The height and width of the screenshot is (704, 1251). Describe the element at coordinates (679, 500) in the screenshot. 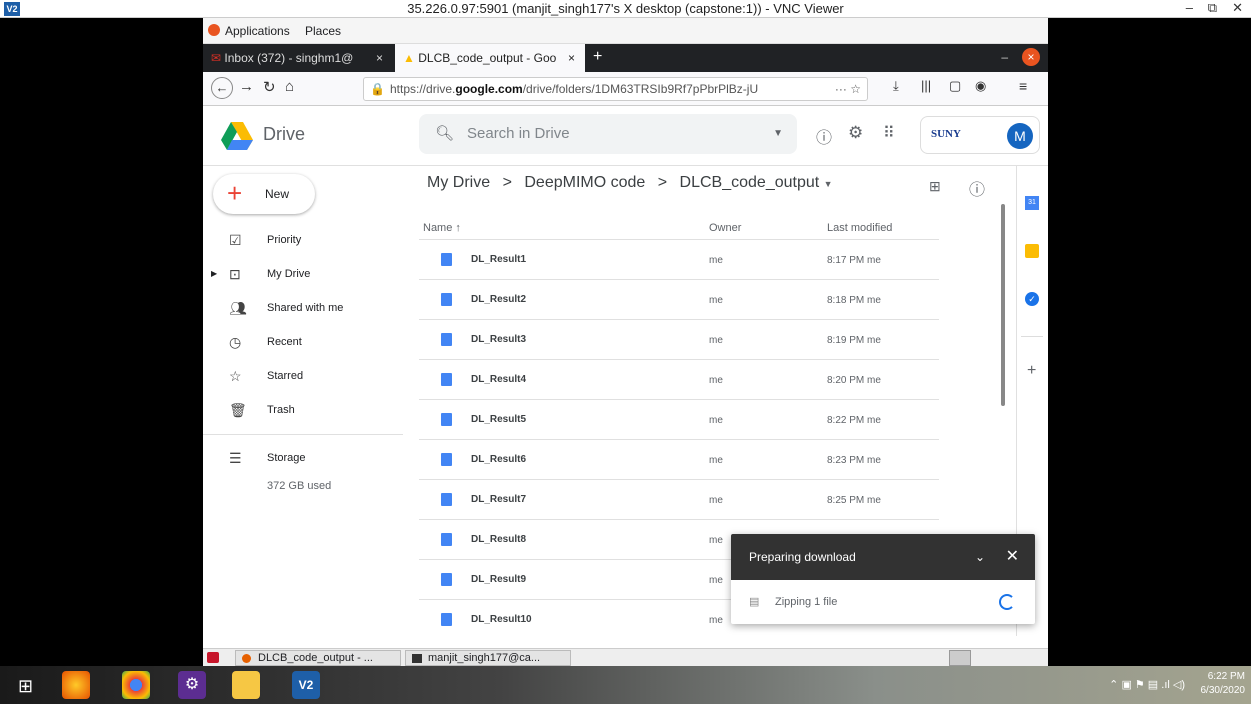

I see `table-row: DL_Result7 me 8:25 PM me` at that location.